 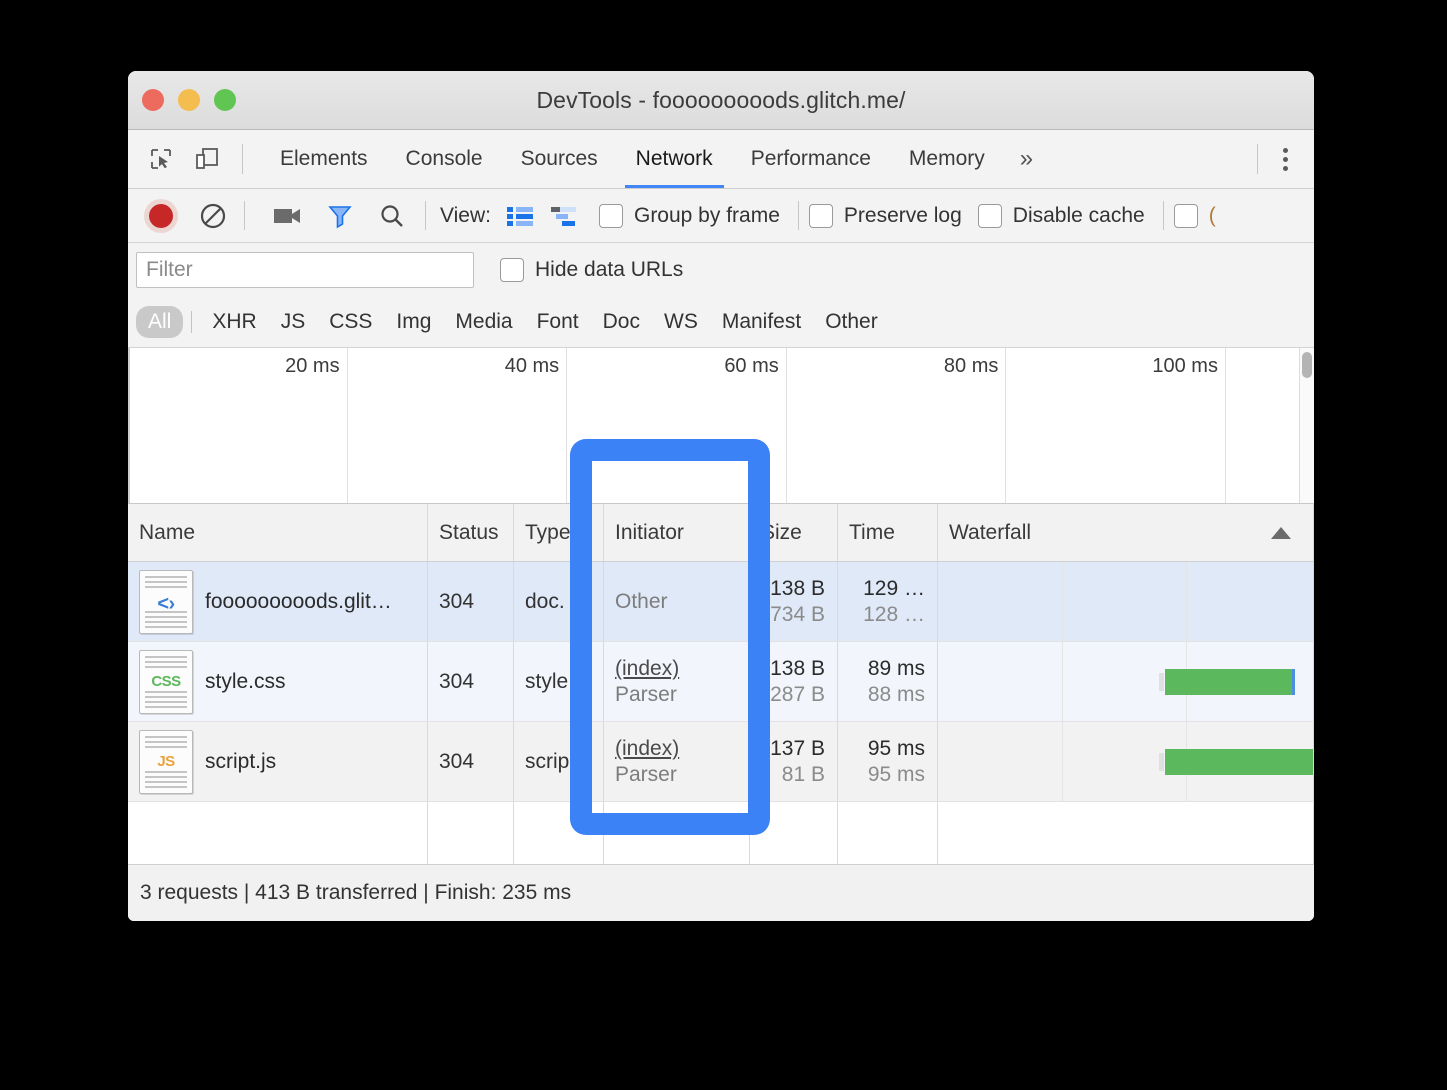 I want to click on column-header-time: Time, so click(x=888, y=532).